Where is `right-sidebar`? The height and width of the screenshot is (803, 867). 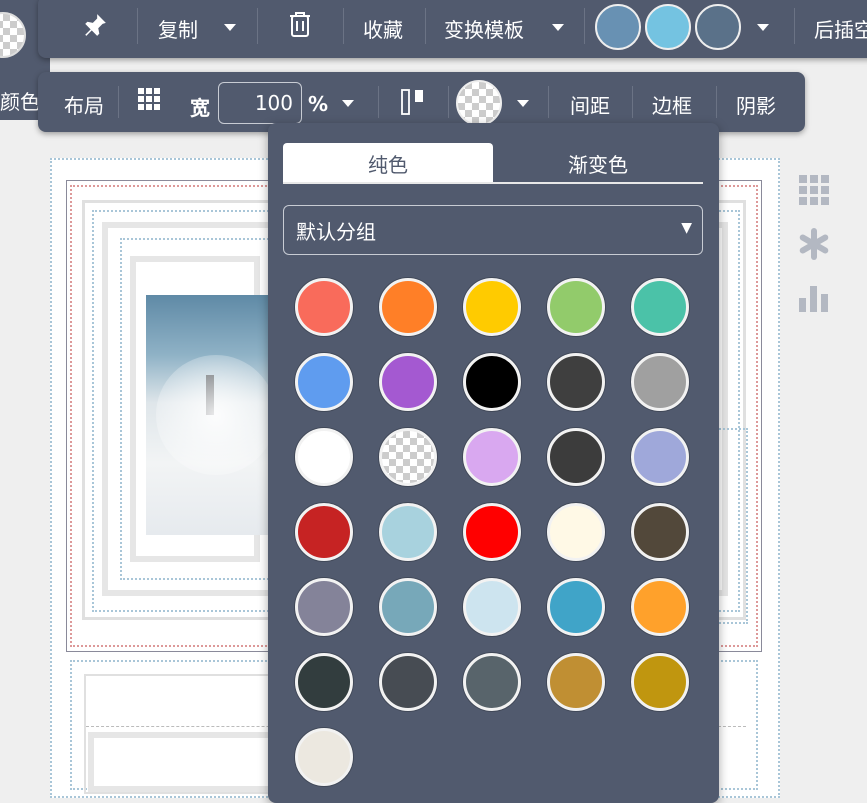 right-sidebar is located at coordinates (816, 255).